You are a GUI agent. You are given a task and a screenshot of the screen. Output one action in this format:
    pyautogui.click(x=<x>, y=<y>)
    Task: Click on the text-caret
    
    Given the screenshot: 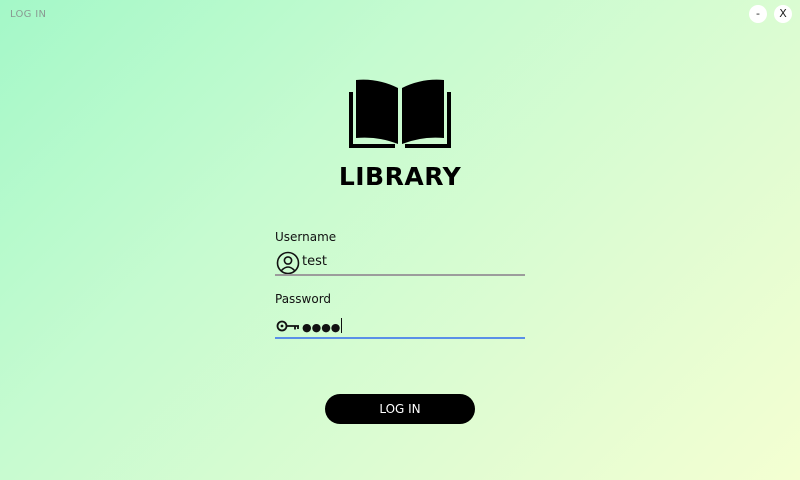 What is the action you would take?
    pyautogui.click(x=342, y=325)
    